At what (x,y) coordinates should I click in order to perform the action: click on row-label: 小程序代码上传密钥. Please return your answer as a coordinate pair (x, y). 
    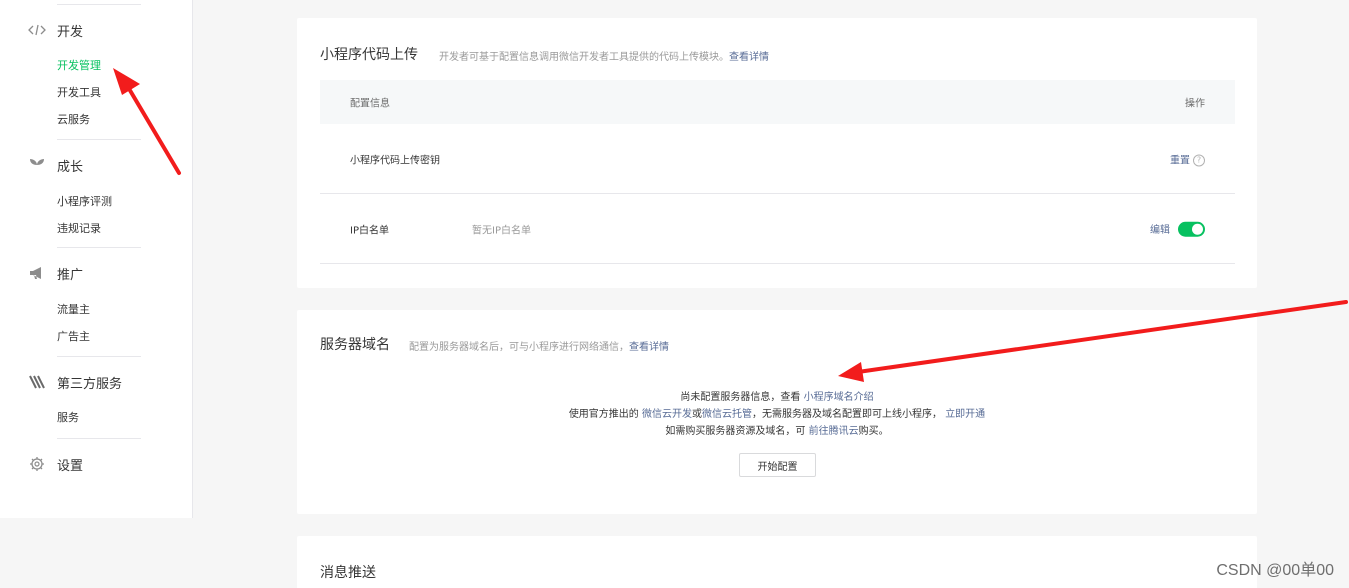
    Looking at the image, I should click on (395, 160).